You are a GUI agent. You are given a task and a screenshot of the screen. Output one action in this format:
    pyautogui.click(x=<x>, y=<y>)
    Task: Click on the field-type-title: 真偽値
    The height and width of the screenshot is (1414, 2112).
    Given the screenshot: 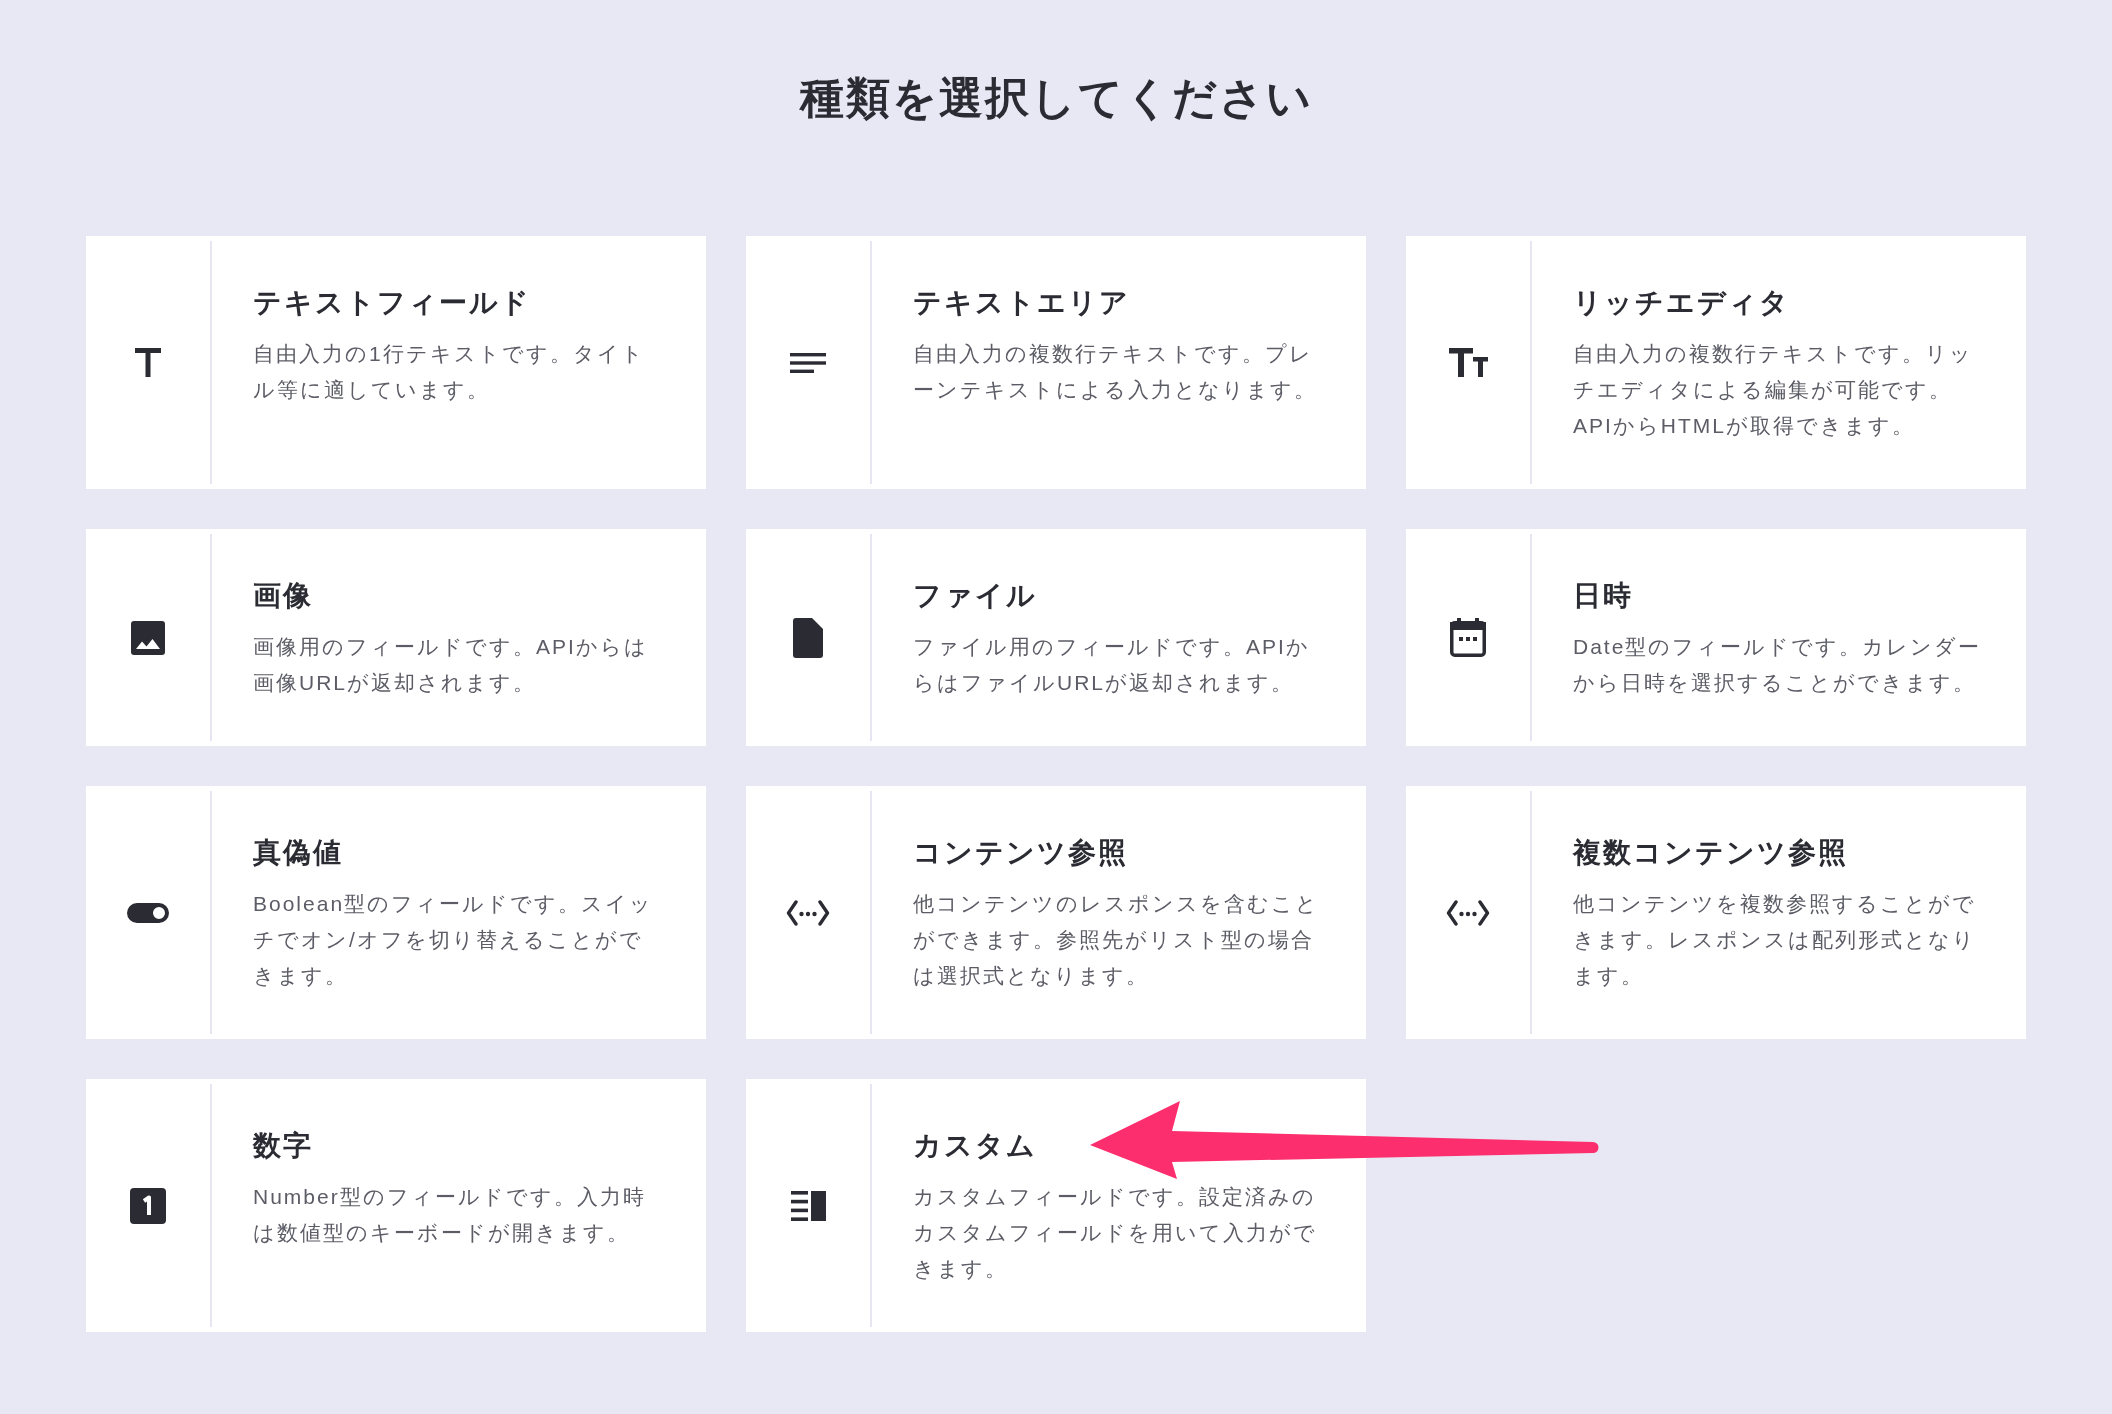 What is the action you would take?
    pyautogui.click(x=298, y=853)
    